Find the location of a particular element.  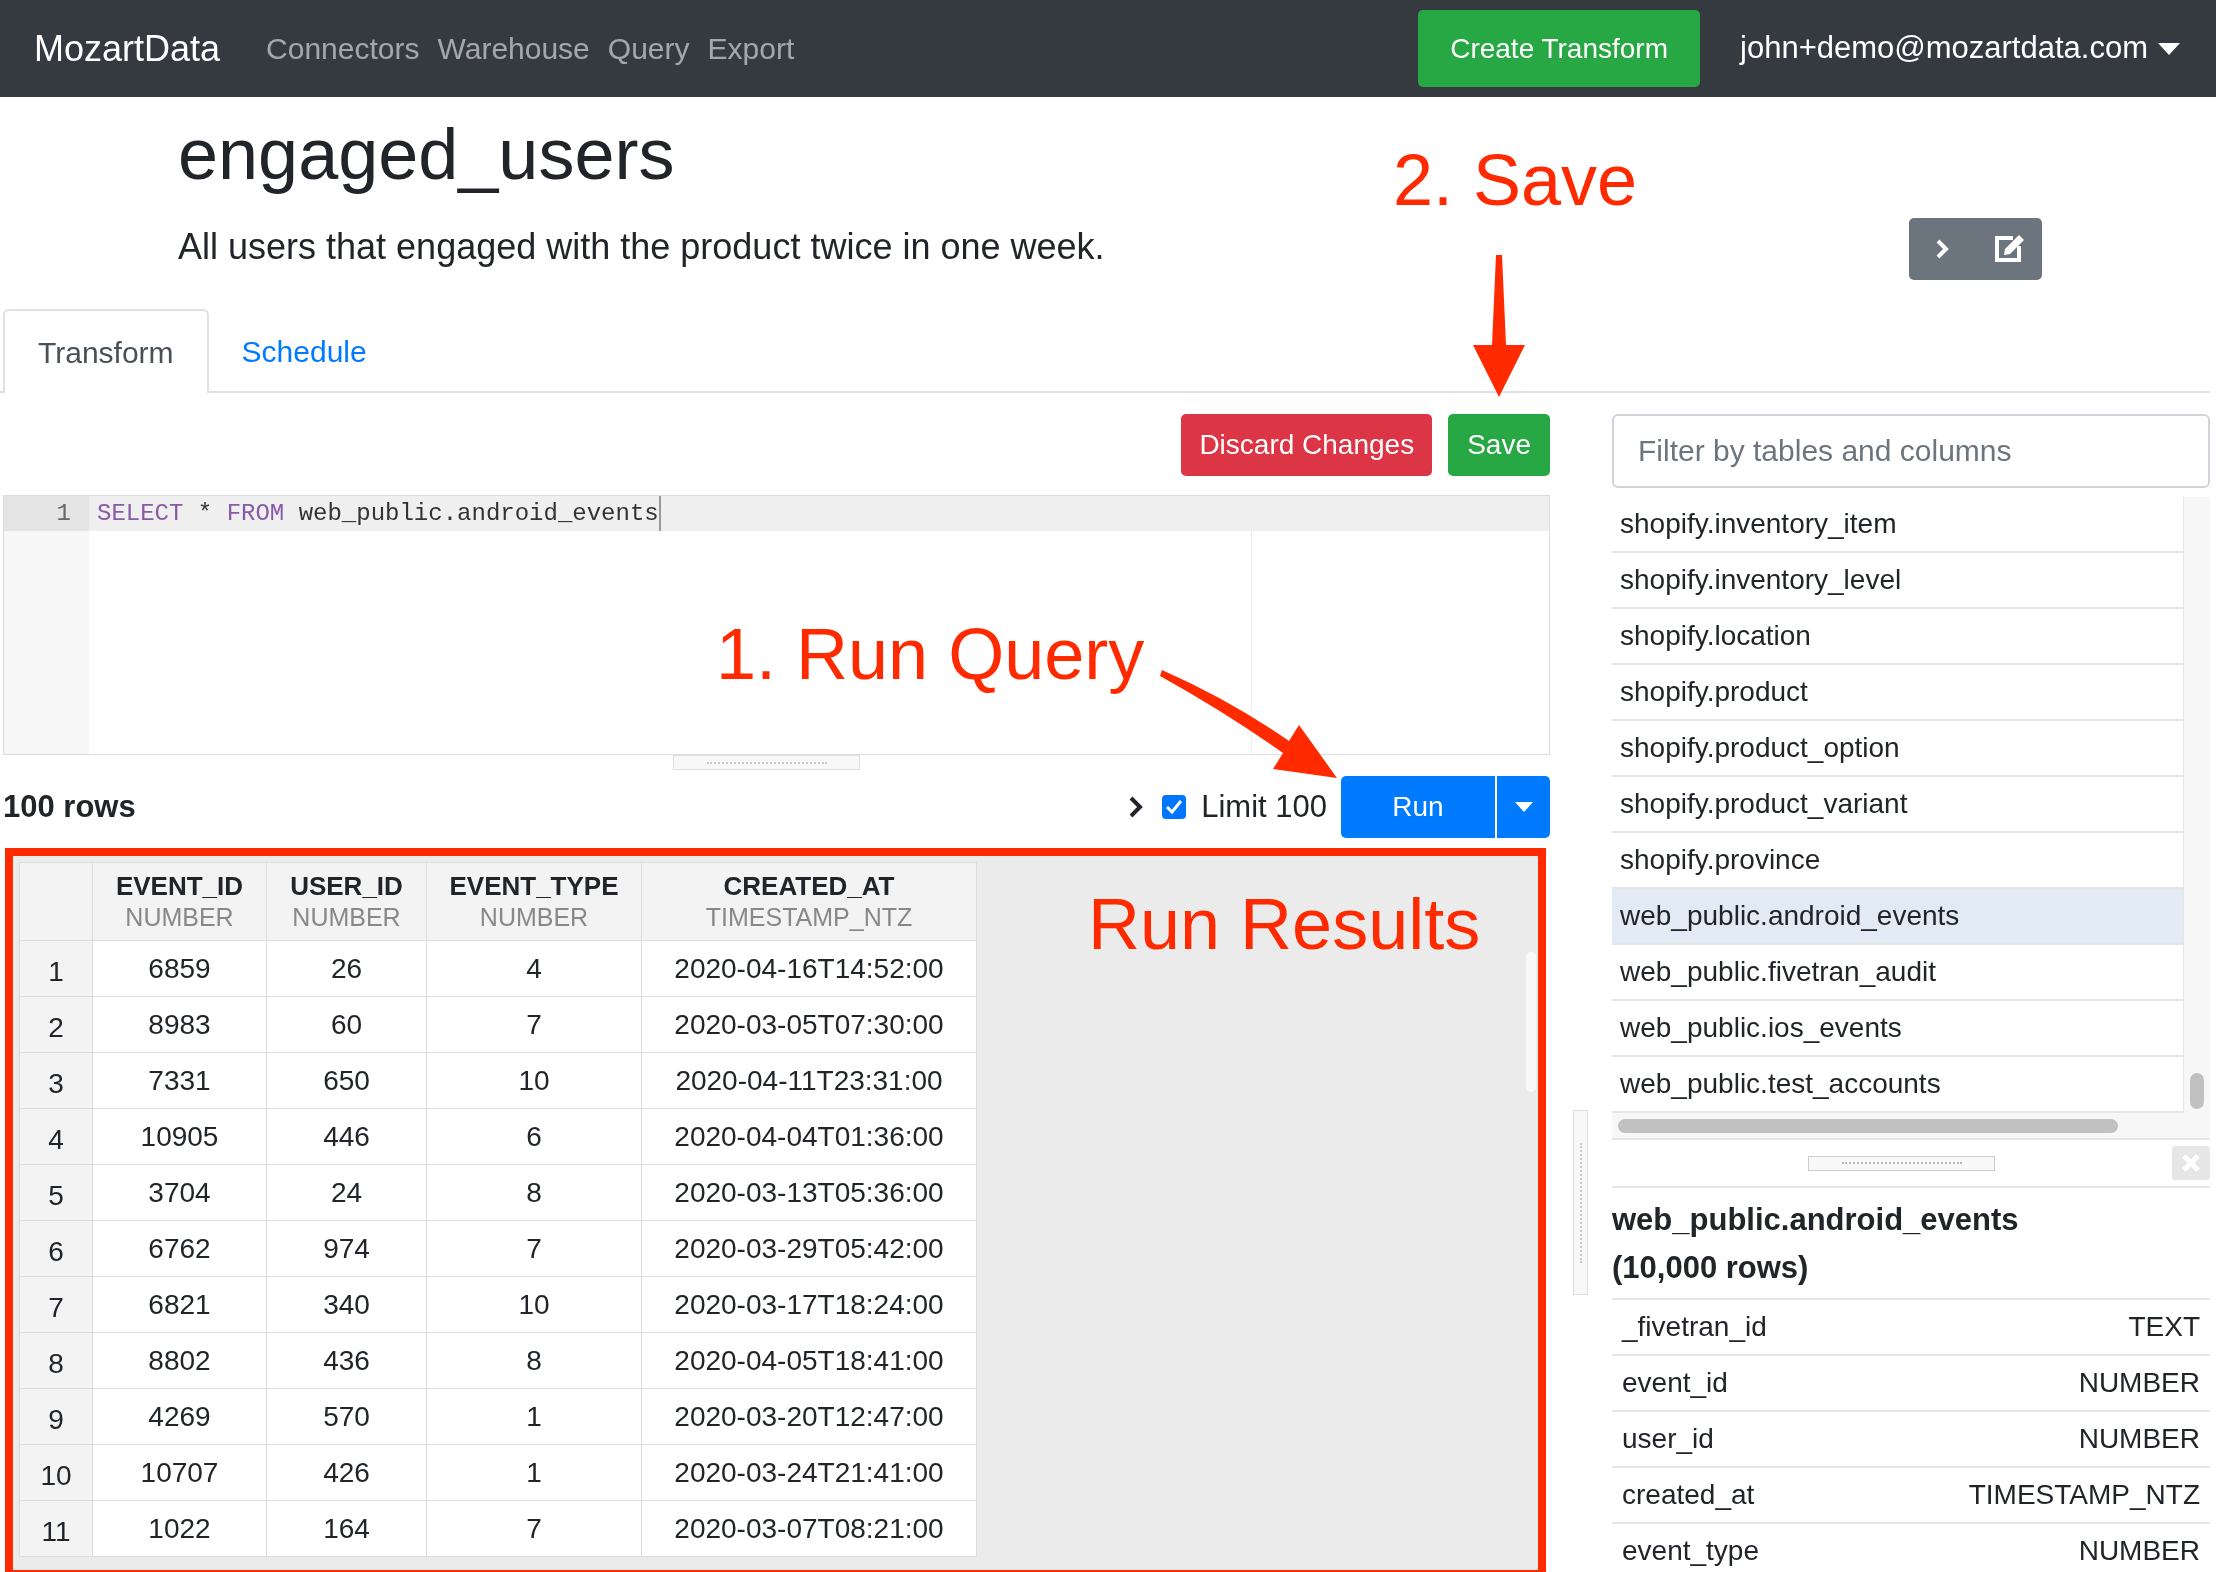

table-cell: 340 is located at coordinates (346, 1304).